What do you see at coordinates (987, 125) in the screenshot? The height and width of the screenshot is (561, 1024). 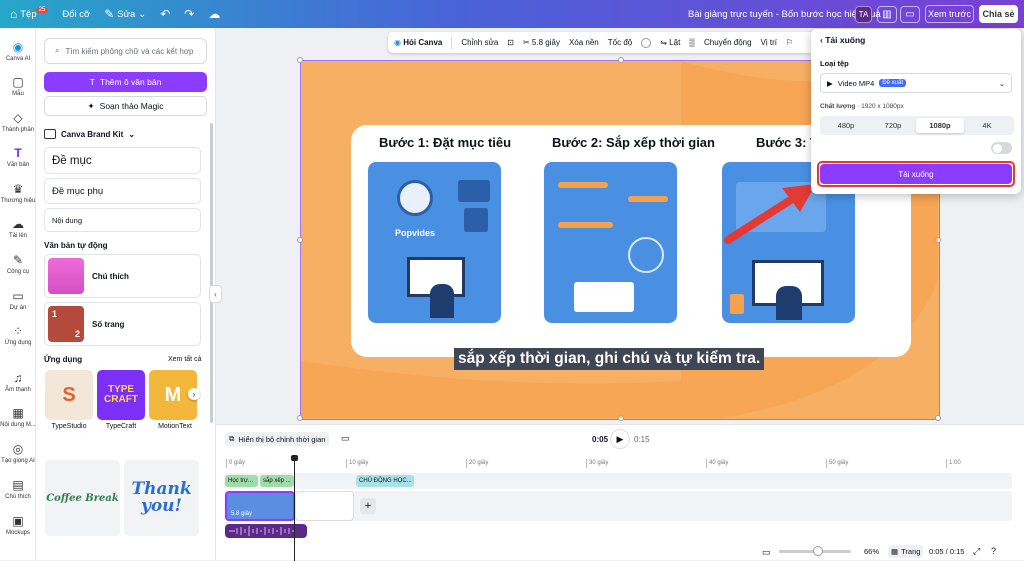 I see `resolution-4k: 4K` at bounding box center [987, 125].